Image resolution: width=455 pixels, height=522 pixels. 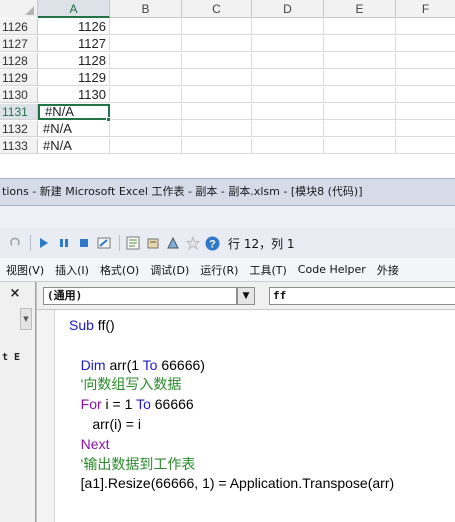 I want to click on properties-window-icon, so click(x=152, y=243).